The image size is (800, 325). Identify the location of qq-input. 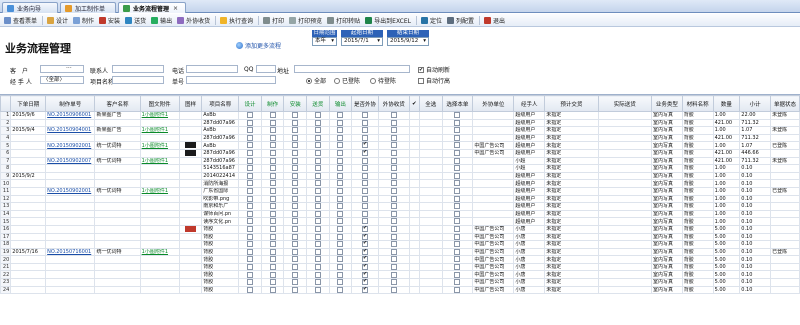
(266, 69).